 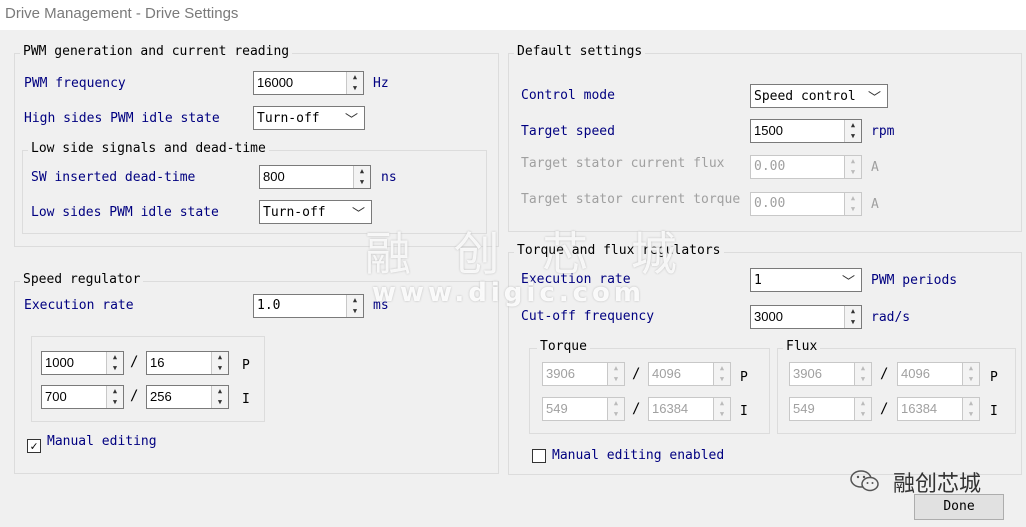 I want to click on speed-exec-rate-input: 1.0 ▲ ▼, so click(x=308, y=306).